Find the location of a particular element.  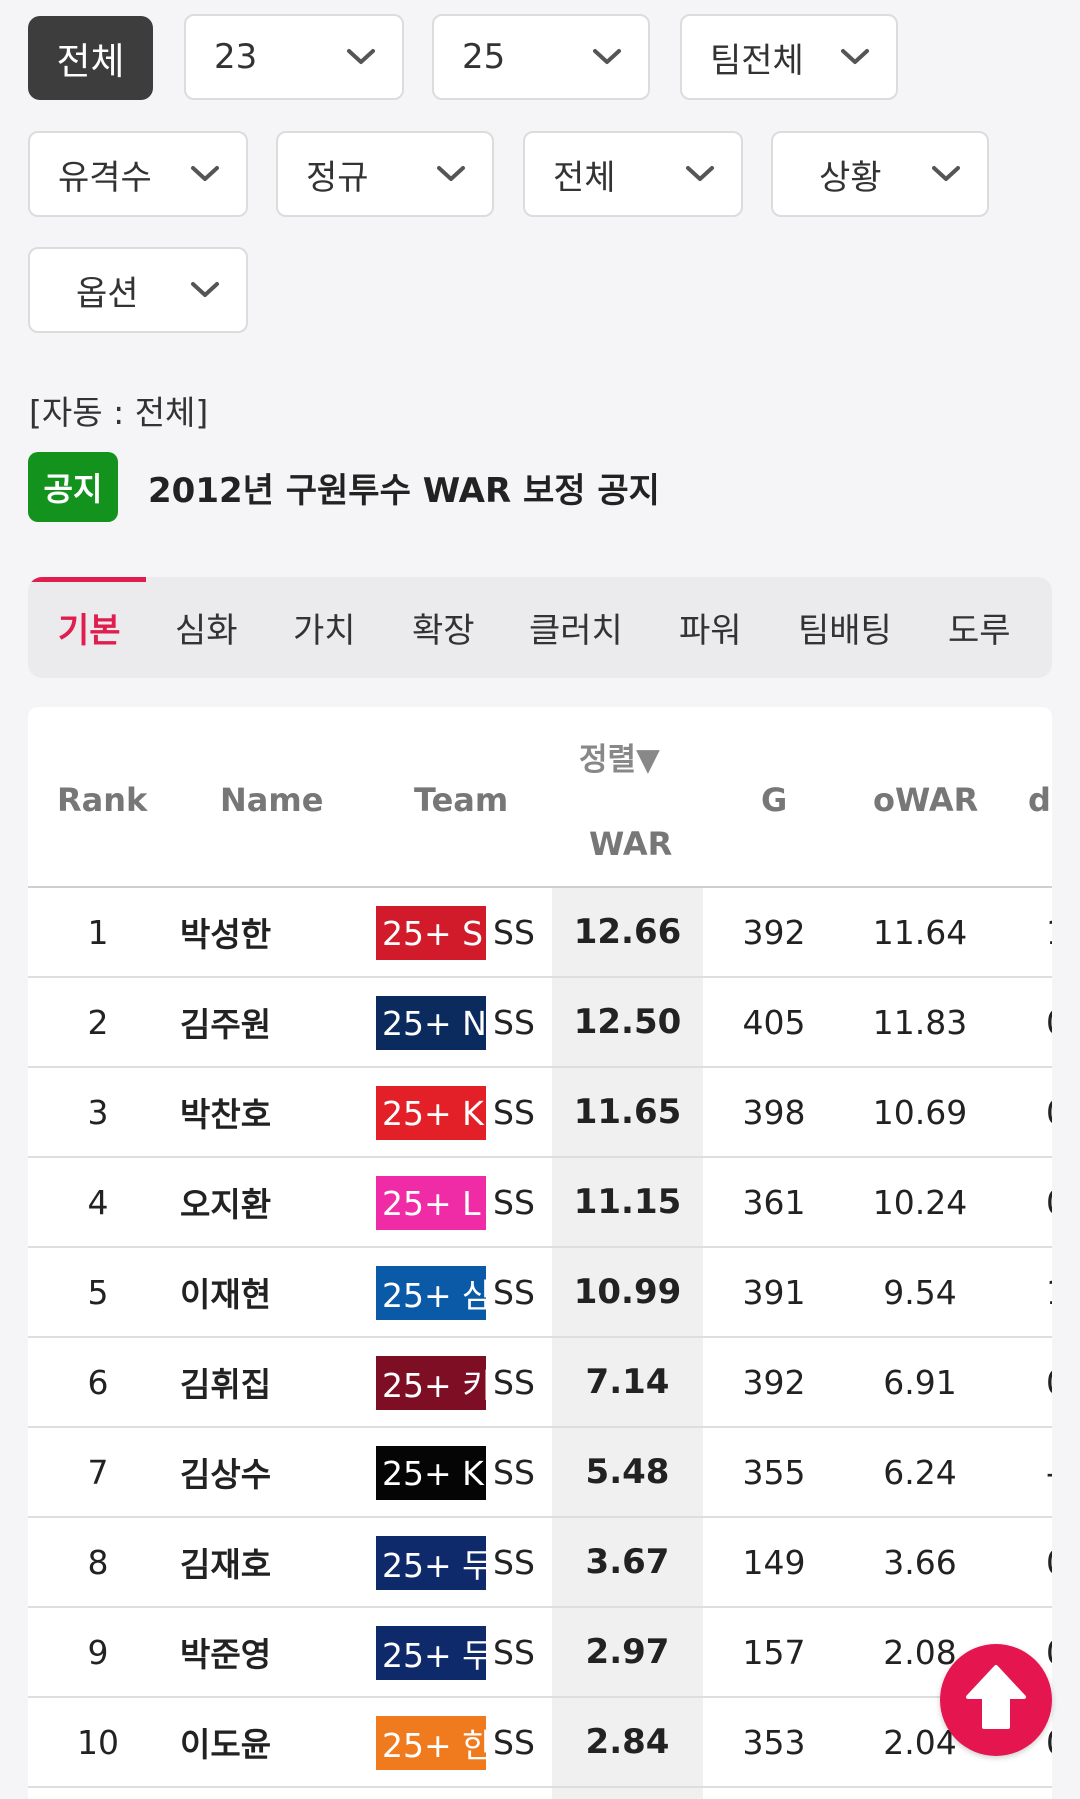

table-row: 5 이재현 25+ 삼SS 10.99 391 9.54 1 is located at coordinates (540, 1293).